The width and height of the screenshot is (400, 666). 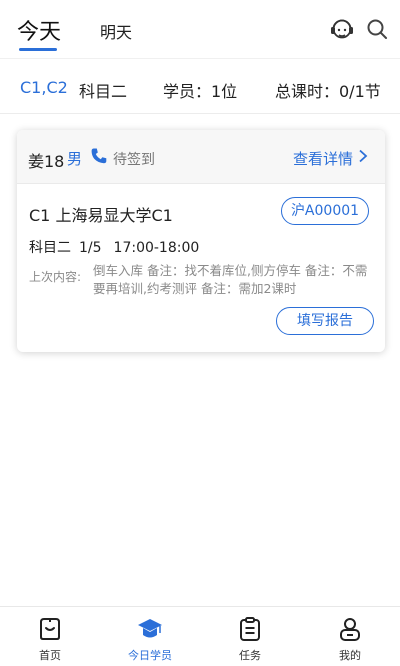 What do you see at coordinates (325, 321) in the screenshot?
I see `fill-report-button: 填写报告` at bounding box center [325, 321].